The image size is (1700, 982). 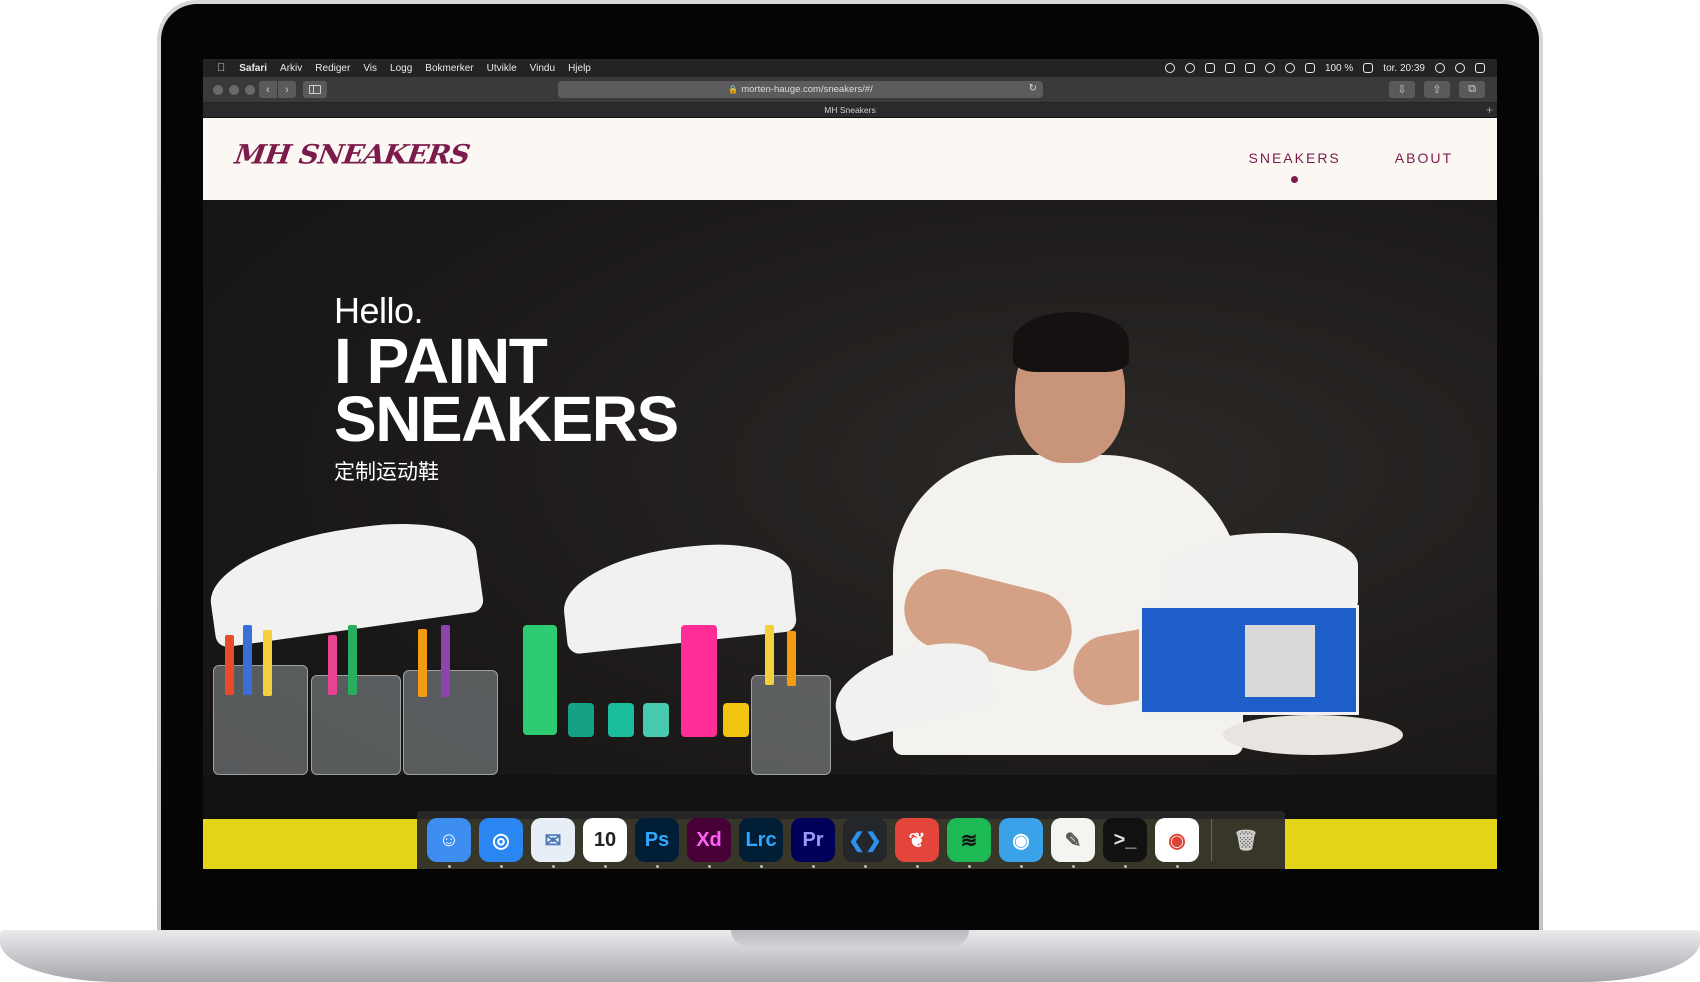 I want to click on sidebar-toggle-button, so click(x=315, y=89).